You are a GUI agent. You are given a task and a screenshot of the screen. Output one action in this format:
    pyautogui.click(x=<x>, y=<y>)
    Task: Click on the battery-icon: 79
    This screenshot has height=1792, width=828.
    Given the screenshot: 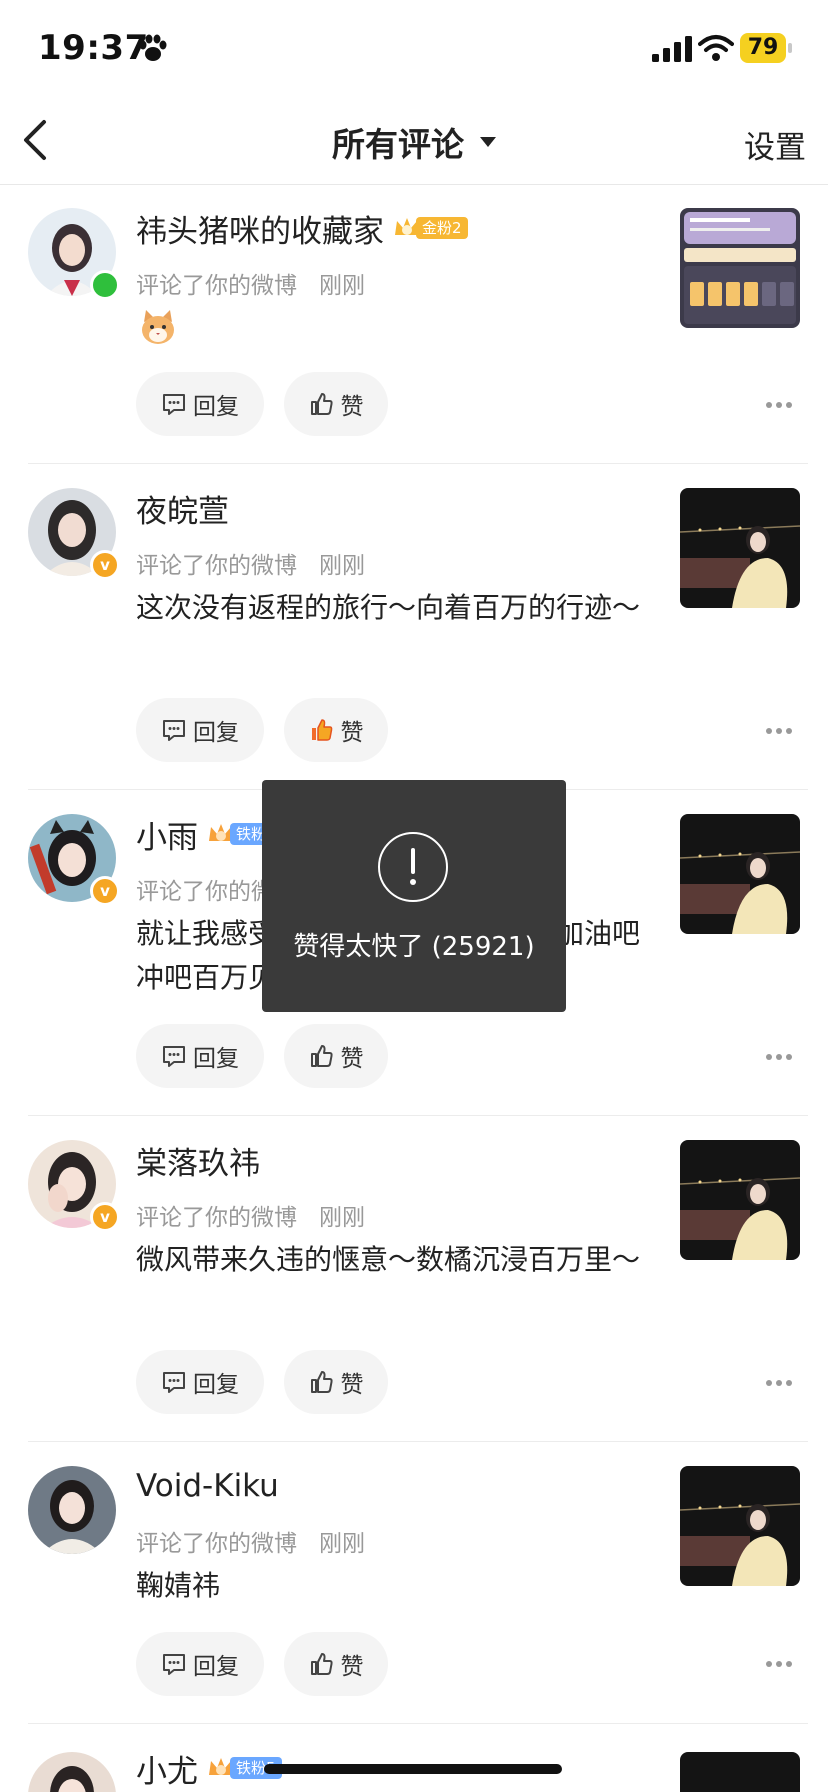 What is the action you would take?
    pyautogui.click(x=766, y=48)
    